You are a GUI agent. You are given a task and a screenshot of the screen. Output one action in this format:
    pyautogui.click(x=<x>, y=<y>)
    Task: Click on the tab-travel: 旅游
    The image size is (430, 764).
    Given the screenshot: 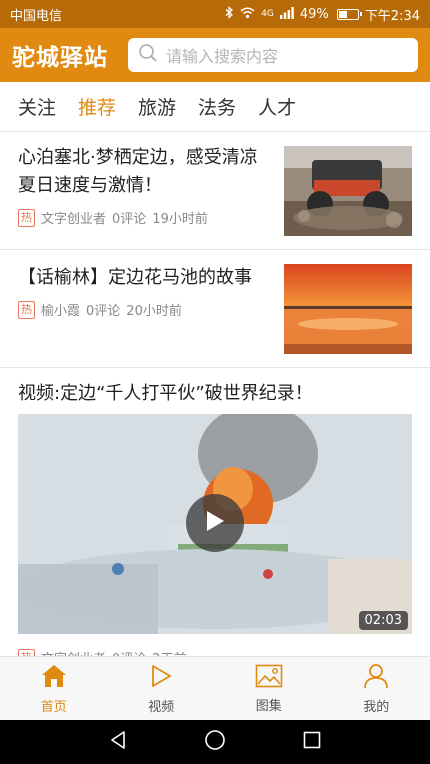 What is the action you would take?
    pyautogui.click(x=157, y=106)
    